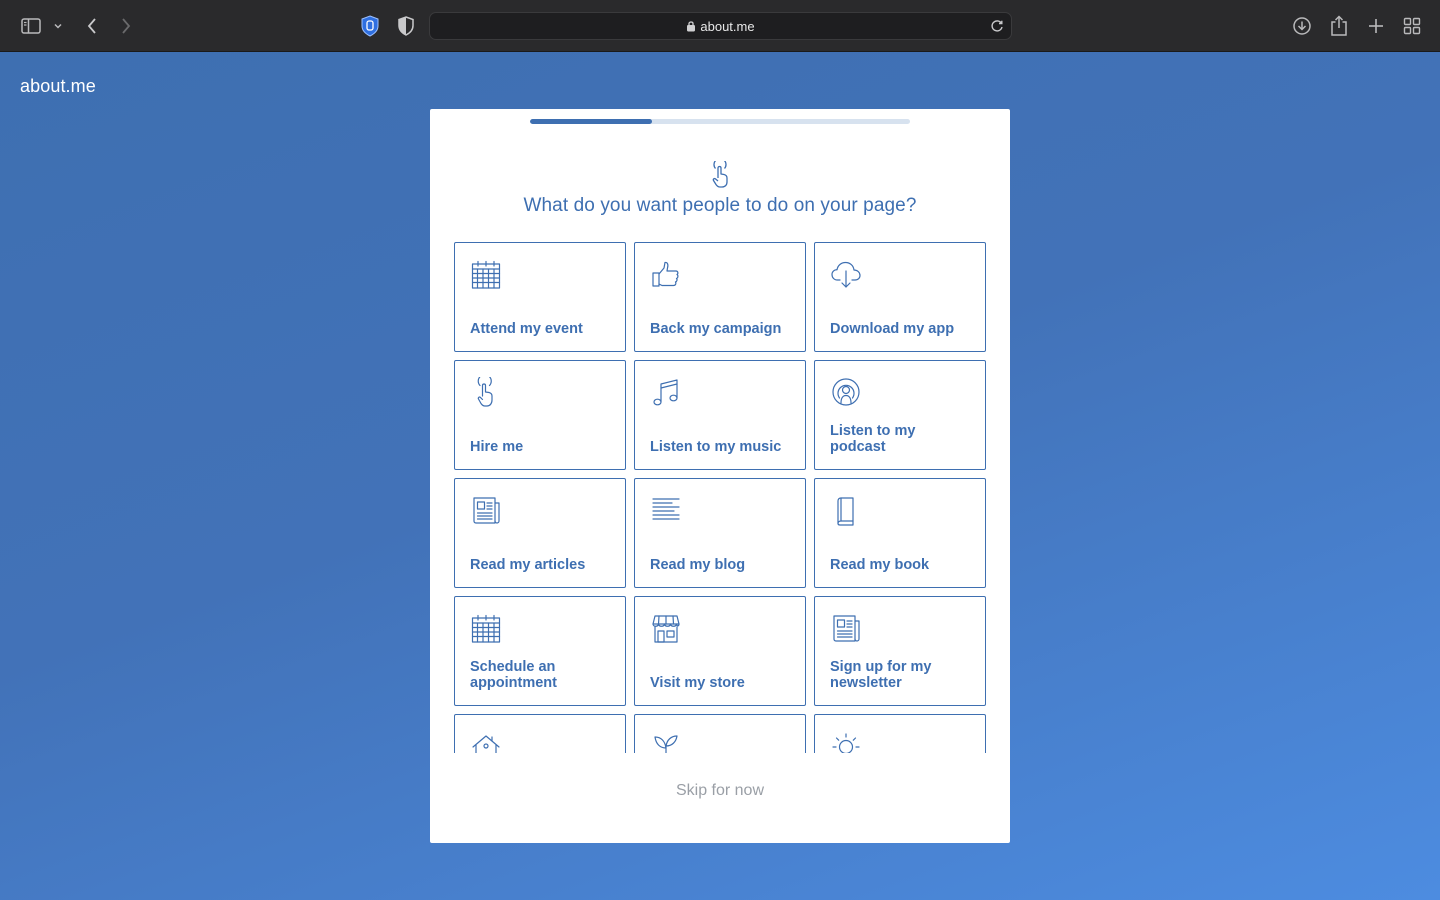  What do you see at coordinates (900, 651) in the screenshot?
I see `option-tile: Sign up for my newsletter` at bounding box center [900, 651].